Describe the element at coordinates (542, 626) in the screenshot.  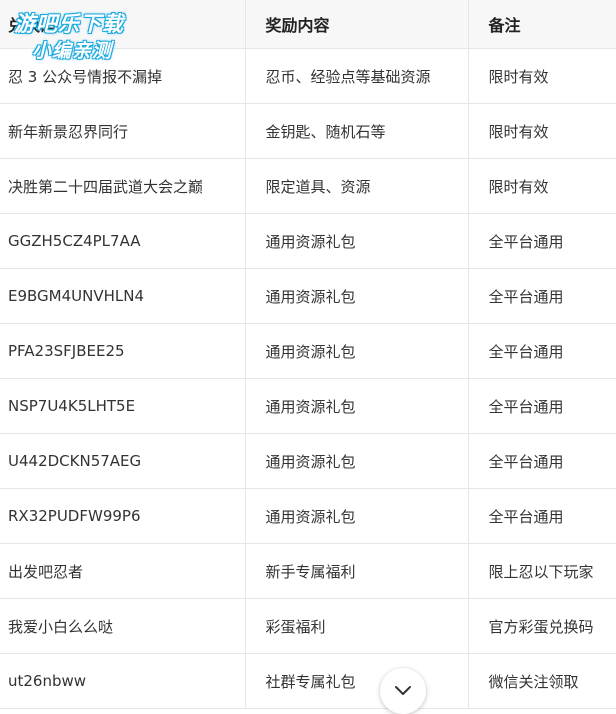
I see `cell-note: 官方彩蛋兑换码` at that location.